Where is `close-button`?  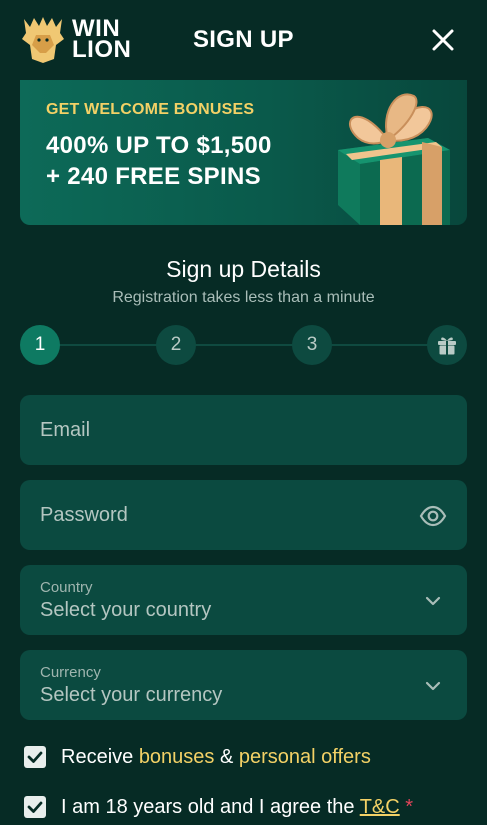 close-button is located at coordinates (443, 40).